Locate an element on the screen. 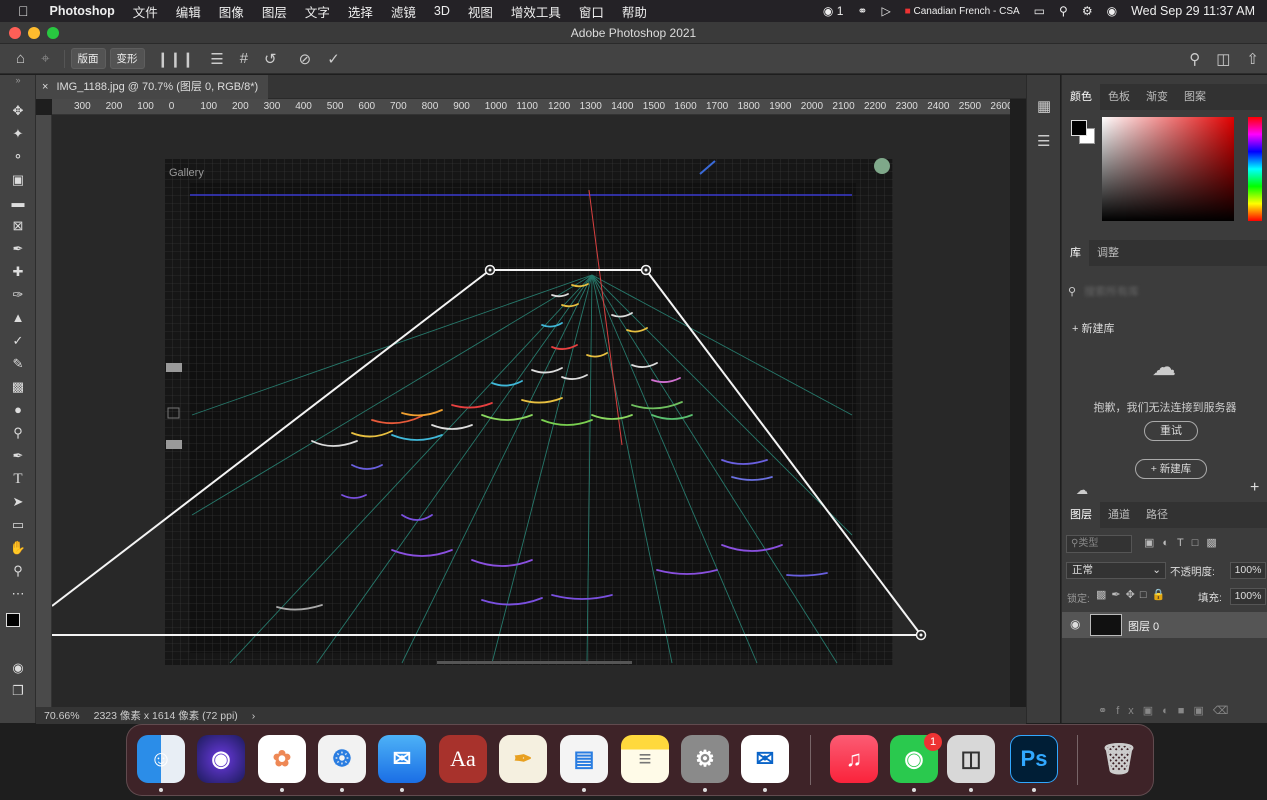 The height and width of the screenshot is (800, 1267). edit-toolbar-icon: ⋯ is located at coordinates (18, 594).